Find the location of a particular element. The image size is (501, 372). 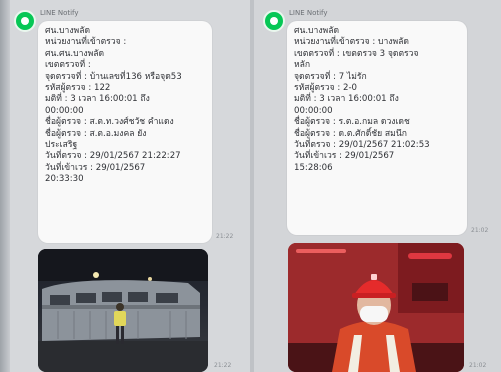

message-line: วันที่ตรวจ : 29/01/2567 21:22:27 is located at coordinates (113, 156).